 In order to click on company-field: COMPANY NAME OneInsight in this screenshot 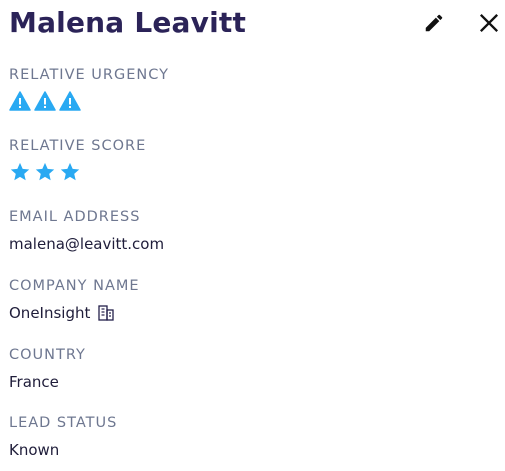, I will do `click(74, 300)`.